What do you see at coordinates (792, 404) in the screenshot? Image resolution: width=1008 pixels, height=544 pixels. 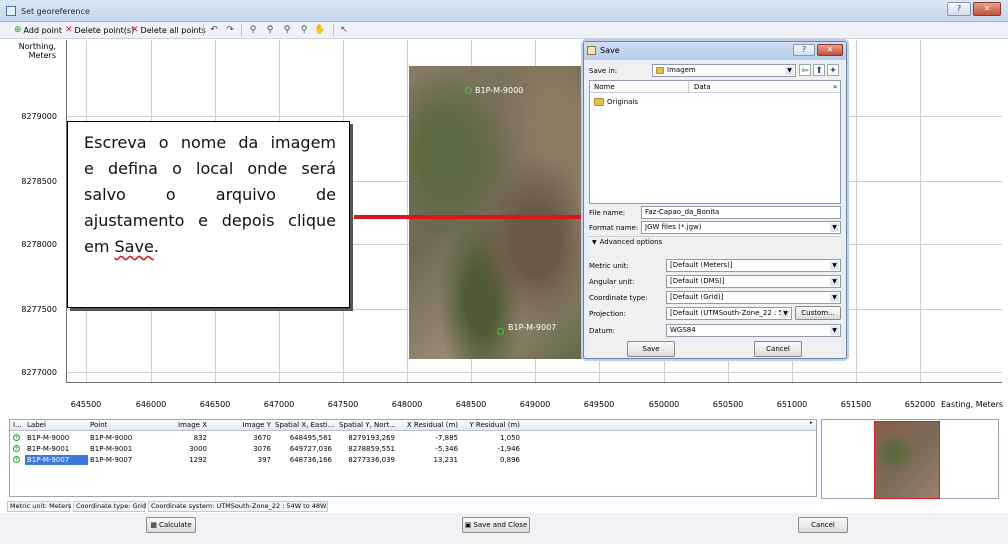 I see `x-tick-label: 651000` at bounding box center [792, 404].